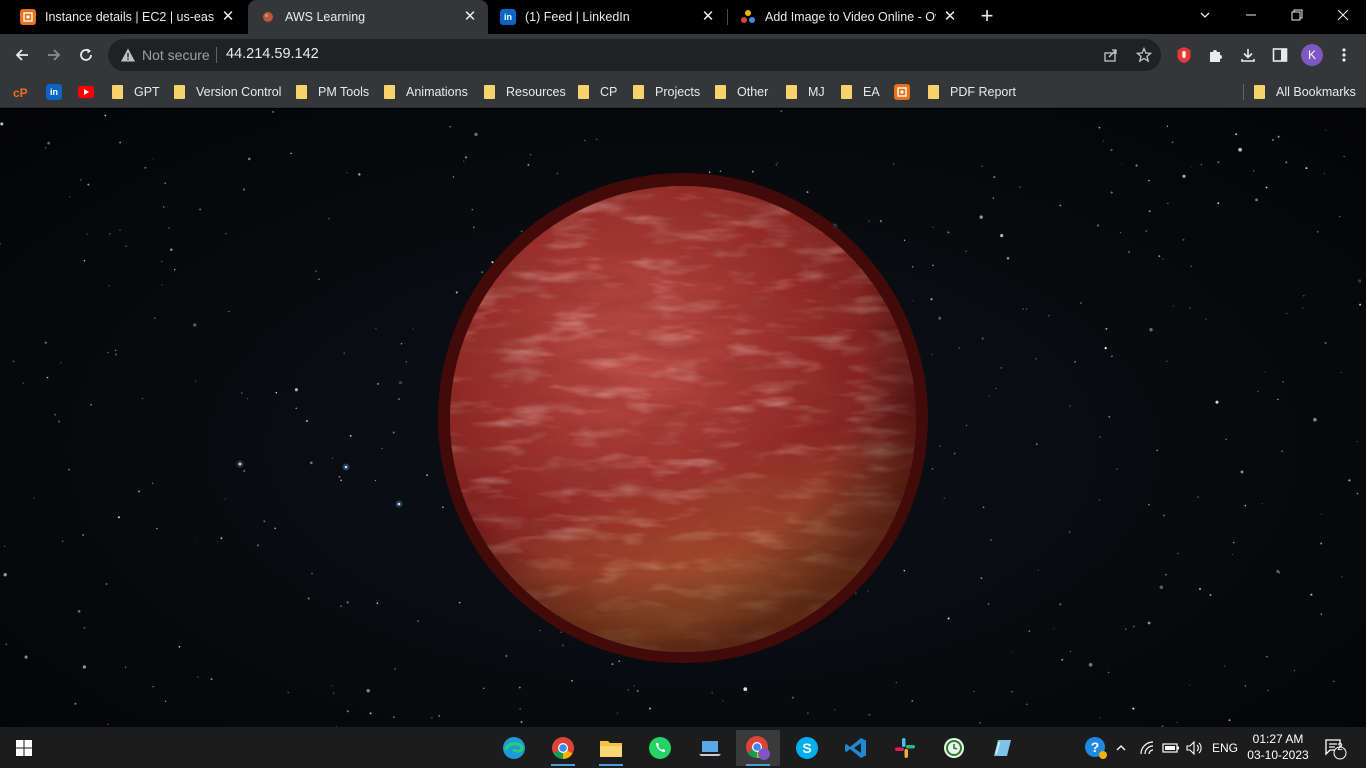 This screenshot has width=1366, height=768. I want to click on help-icon: ?, so click(1096, 747).